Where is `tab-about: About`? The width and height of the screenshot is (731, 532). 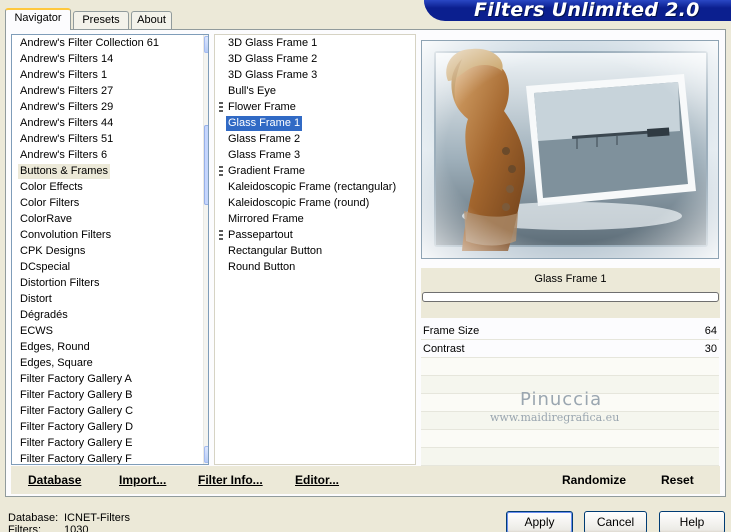
tab-about: About is located at coordinates (151, 20).